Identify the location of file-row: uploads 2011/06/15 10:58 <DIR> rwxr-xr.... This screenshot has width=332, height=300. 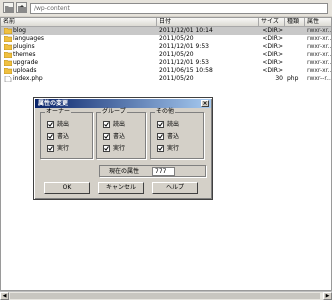
(166, 71).